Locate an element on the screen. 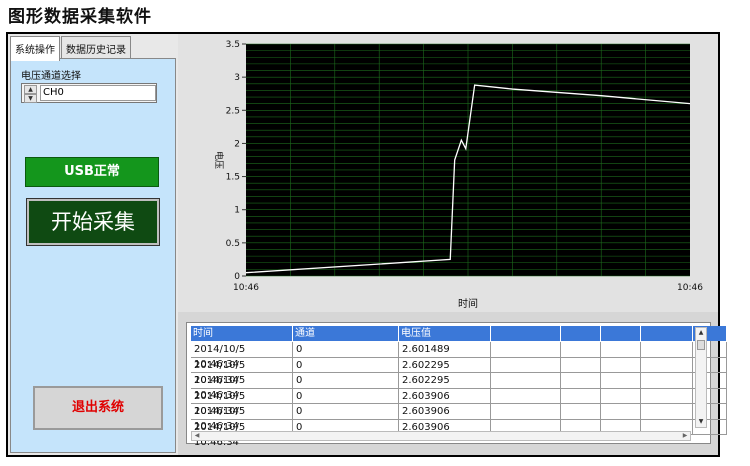  scroll-thumb is located at coordinates (701, 345).